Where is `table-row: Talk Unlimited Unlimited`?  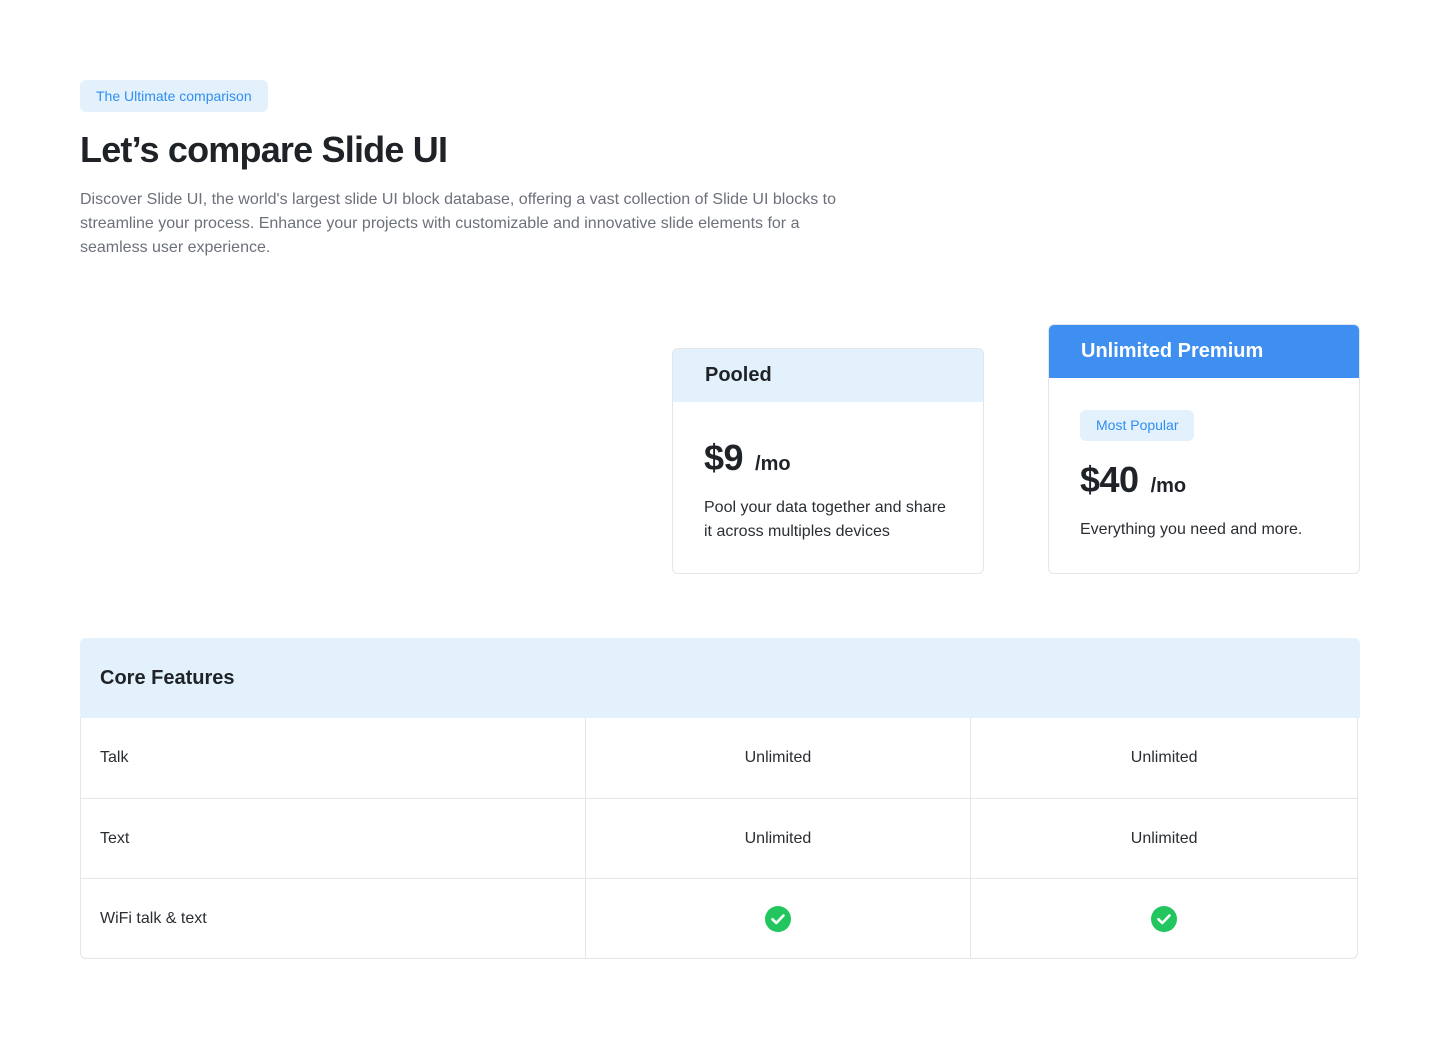
table-row: Talk Unlimited Unlimited is located at coordinates (719, 758).